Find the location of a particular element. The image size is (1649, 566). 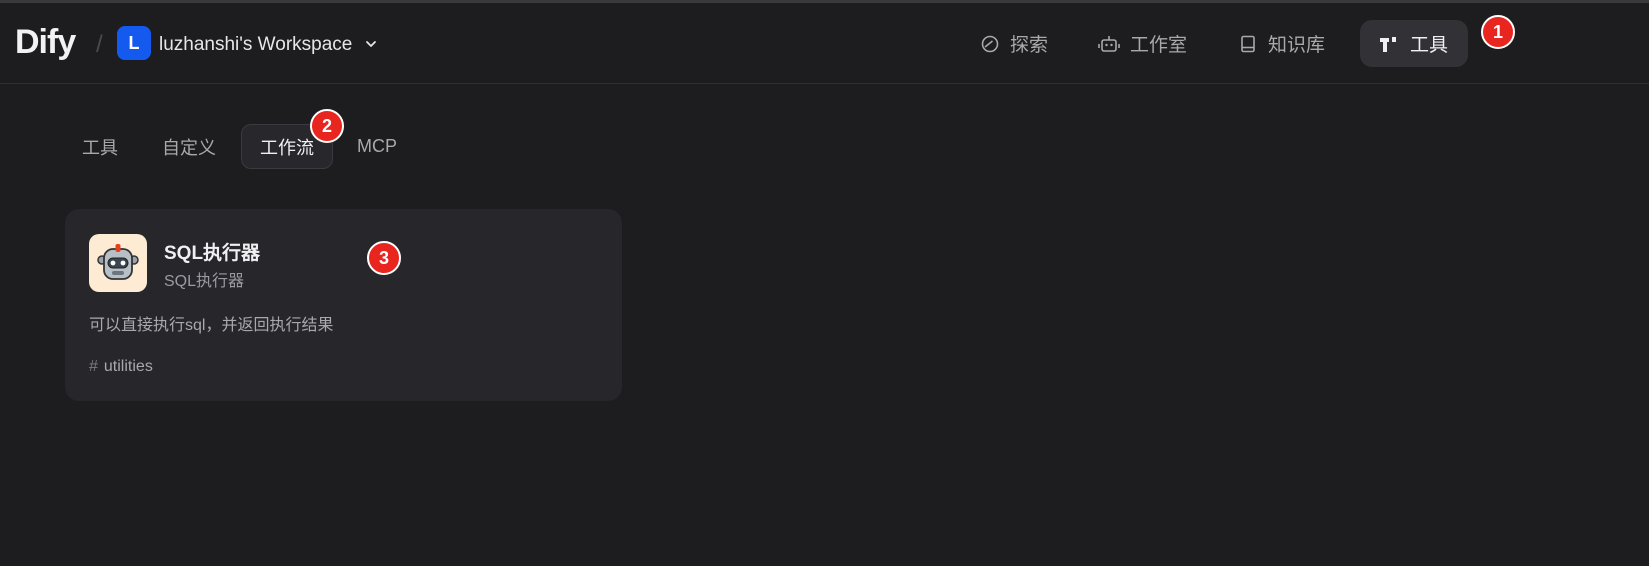

compass-icon is located at coordinates (990, 43).